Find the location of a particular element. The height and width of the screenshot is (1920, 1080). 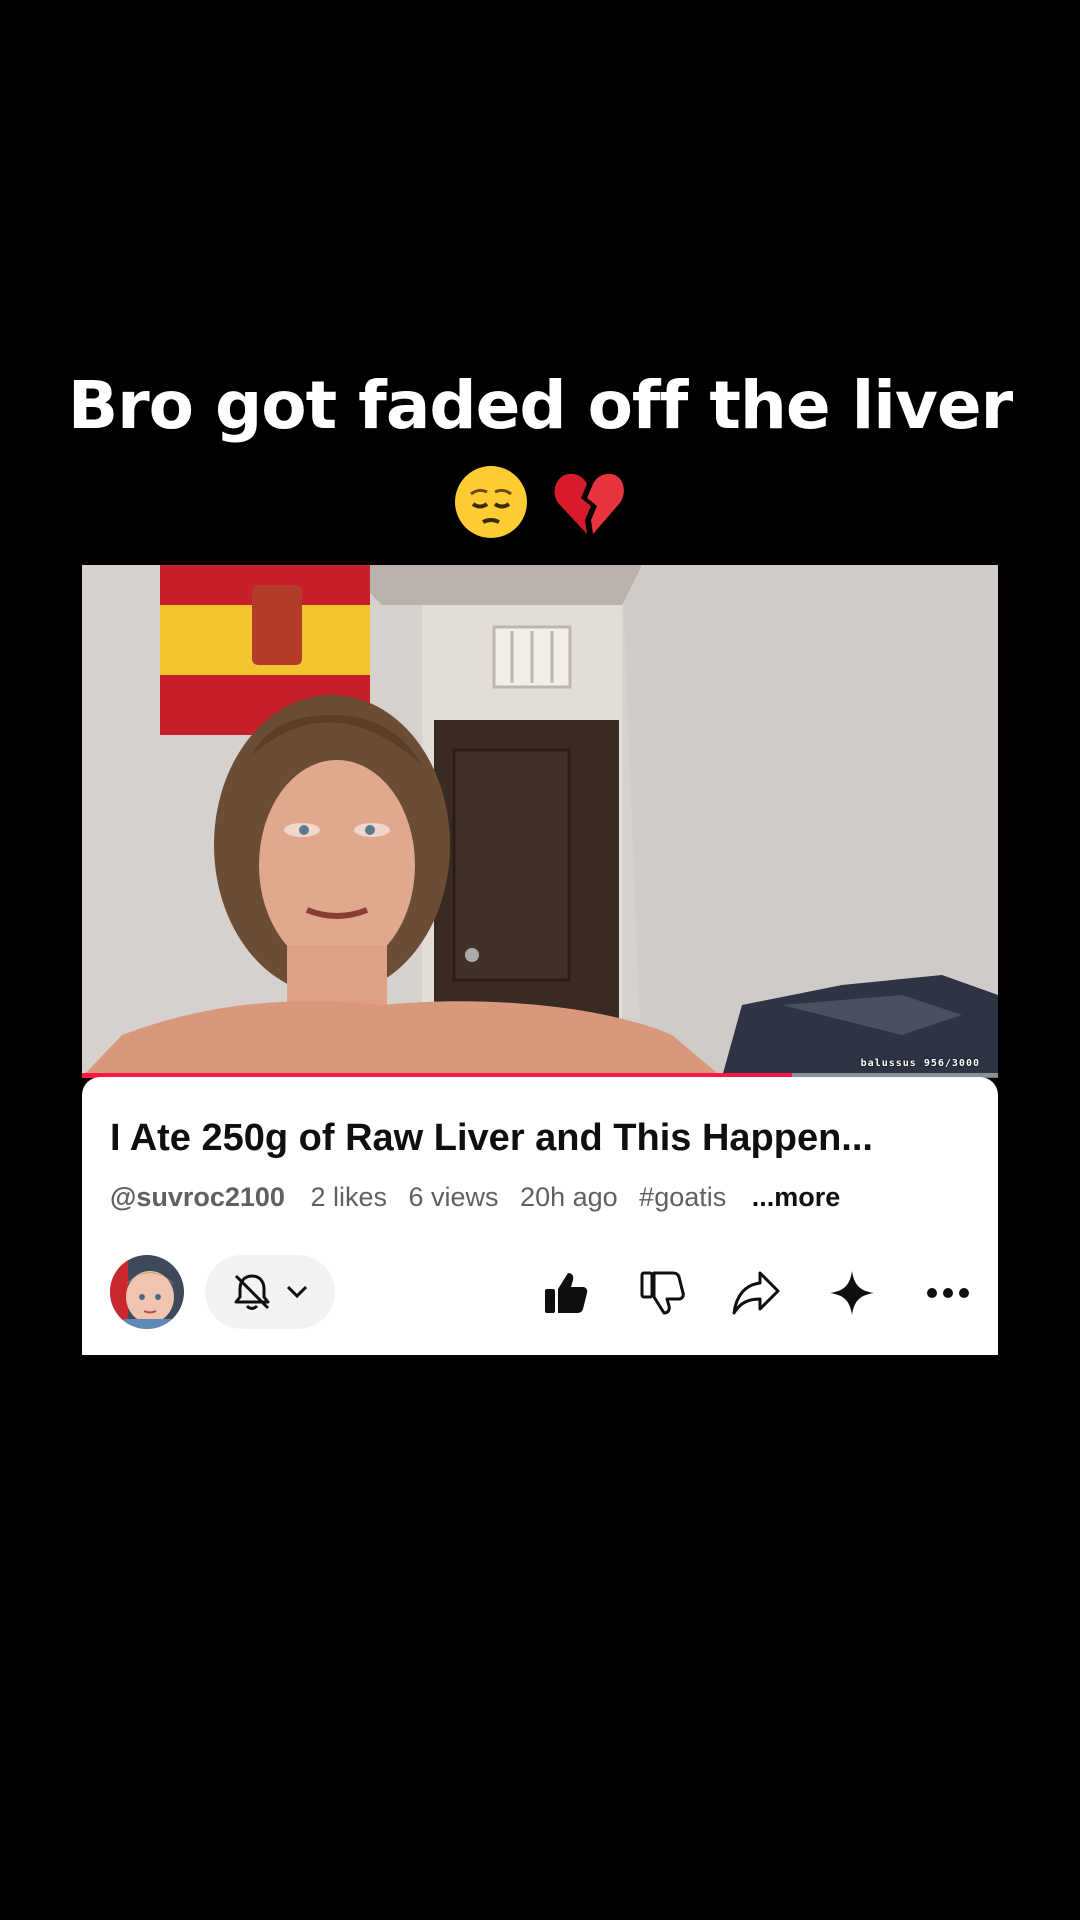

channel-handle: @suvroc2100 is located at coordinates (197, 1197).